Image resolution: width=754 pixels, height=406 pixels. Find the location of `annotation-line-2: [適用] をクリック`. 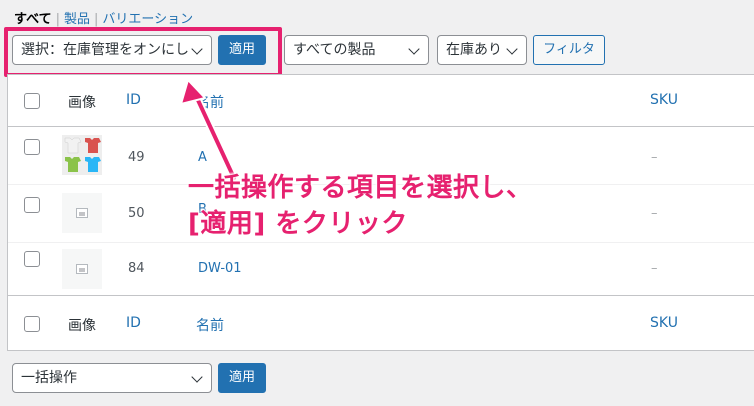

annotation-line-2: [適用] をクリック is located at coordinates (298, 224).